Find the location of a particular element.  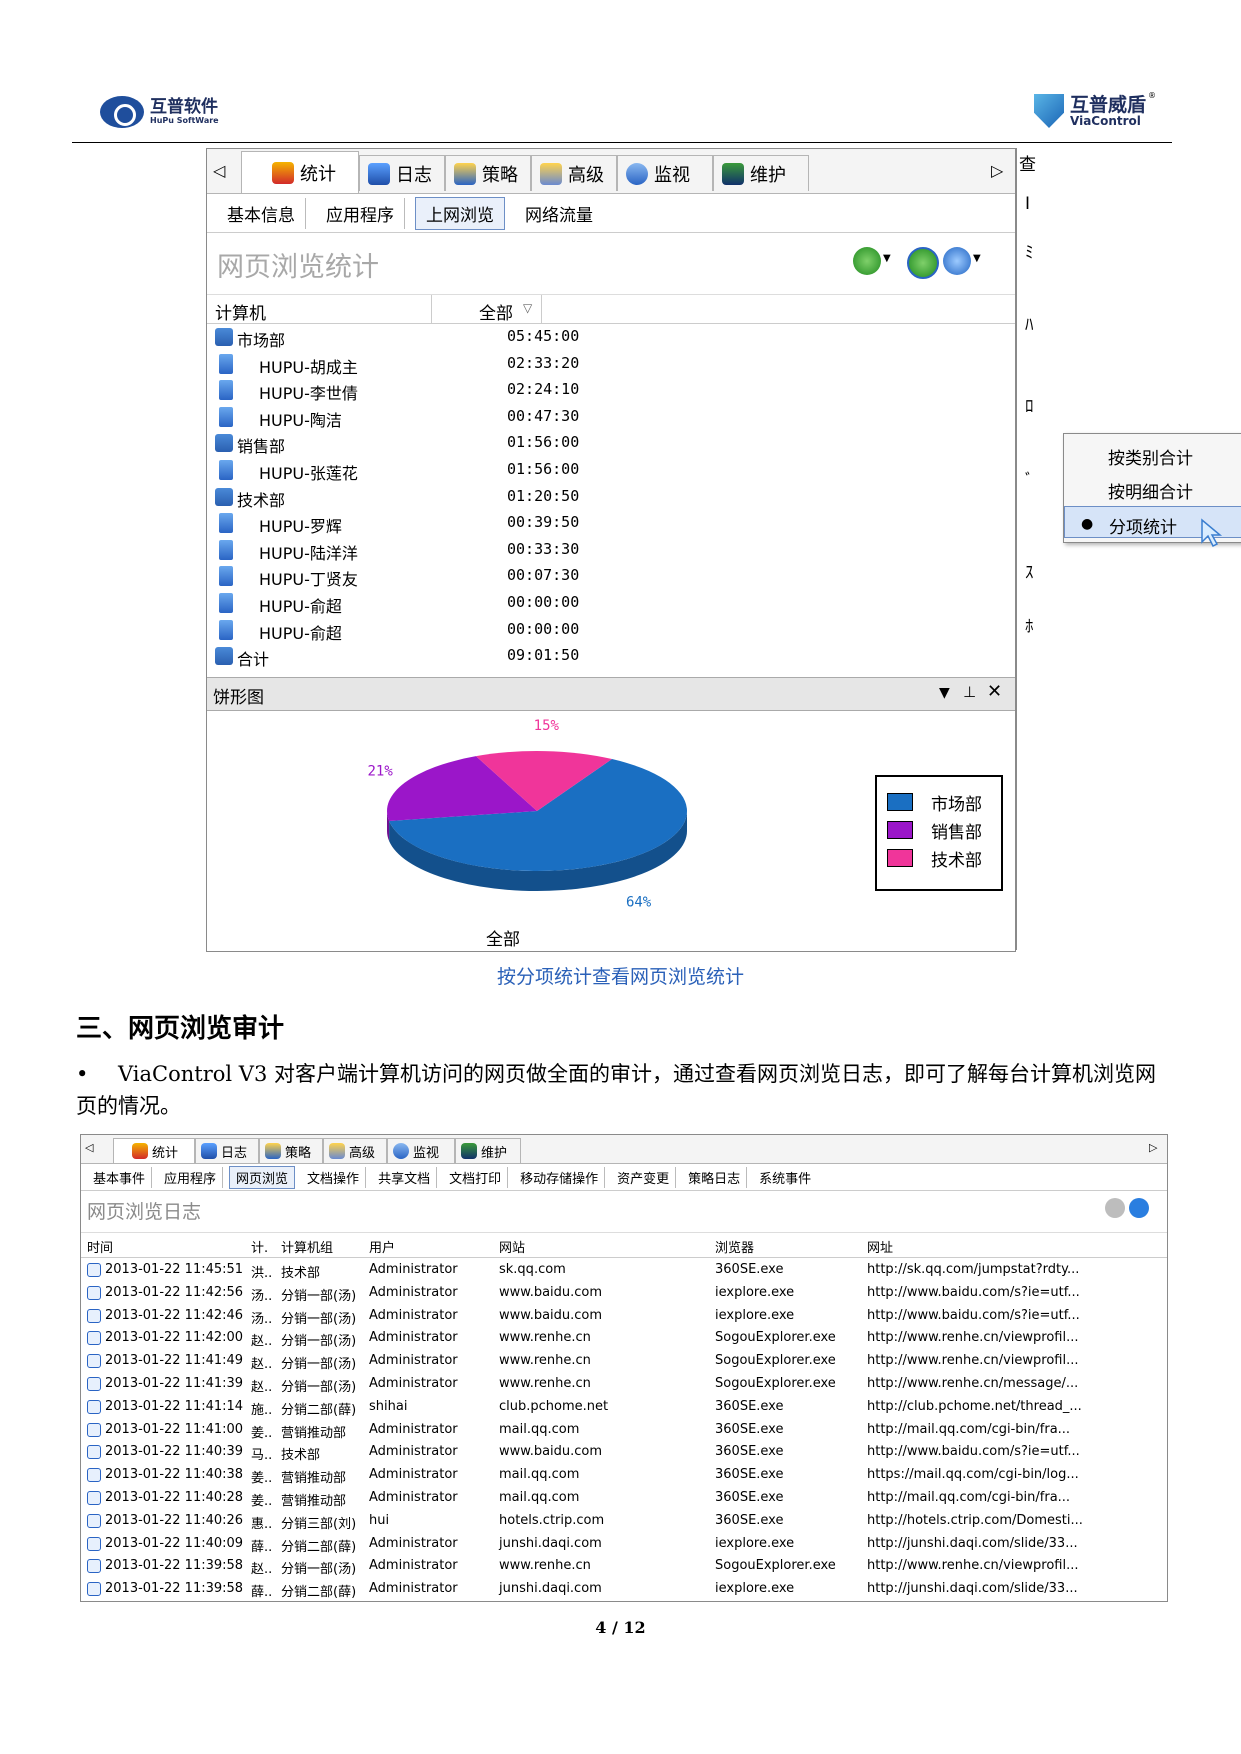

col-time: 时间 is located at coordinates (100, 1246).